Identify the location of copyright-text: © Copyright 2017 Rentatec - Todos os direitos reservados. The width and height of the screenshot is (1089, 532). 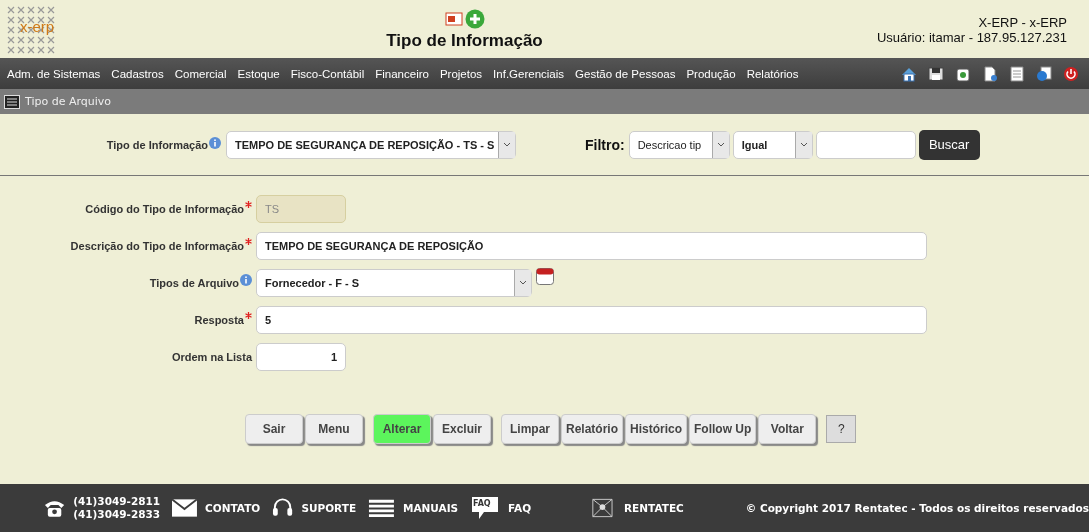
(917, 508).